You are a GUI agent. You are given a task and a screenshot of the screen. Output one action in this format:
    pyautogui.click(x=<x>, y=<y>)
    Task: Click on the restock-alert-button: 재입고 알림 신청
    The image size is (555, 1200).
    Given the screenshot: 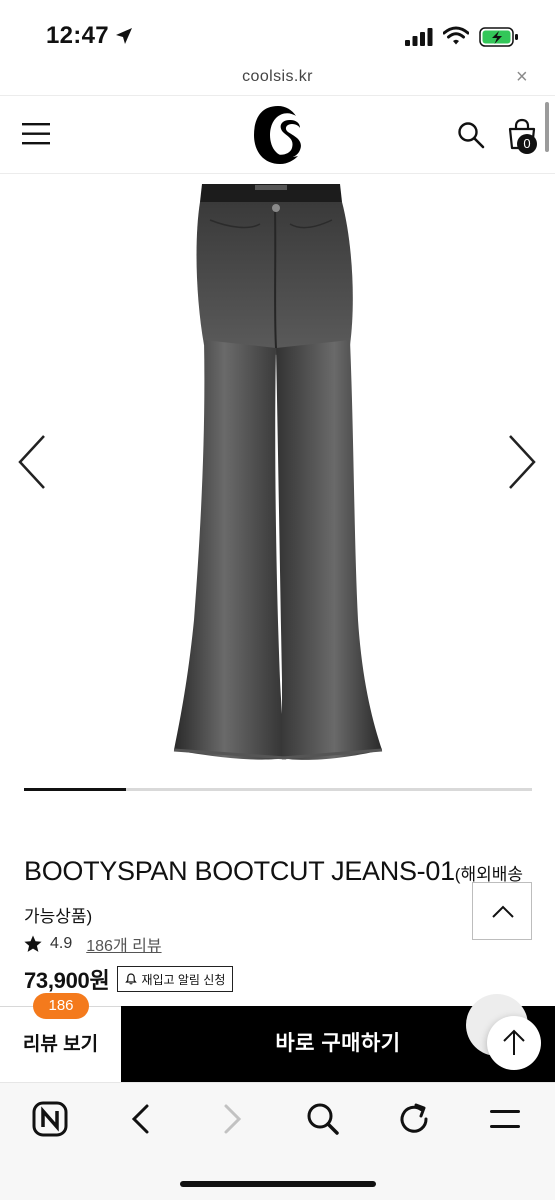 What is the action you would take?
    pyautogui.click(x=175, y=979)
    